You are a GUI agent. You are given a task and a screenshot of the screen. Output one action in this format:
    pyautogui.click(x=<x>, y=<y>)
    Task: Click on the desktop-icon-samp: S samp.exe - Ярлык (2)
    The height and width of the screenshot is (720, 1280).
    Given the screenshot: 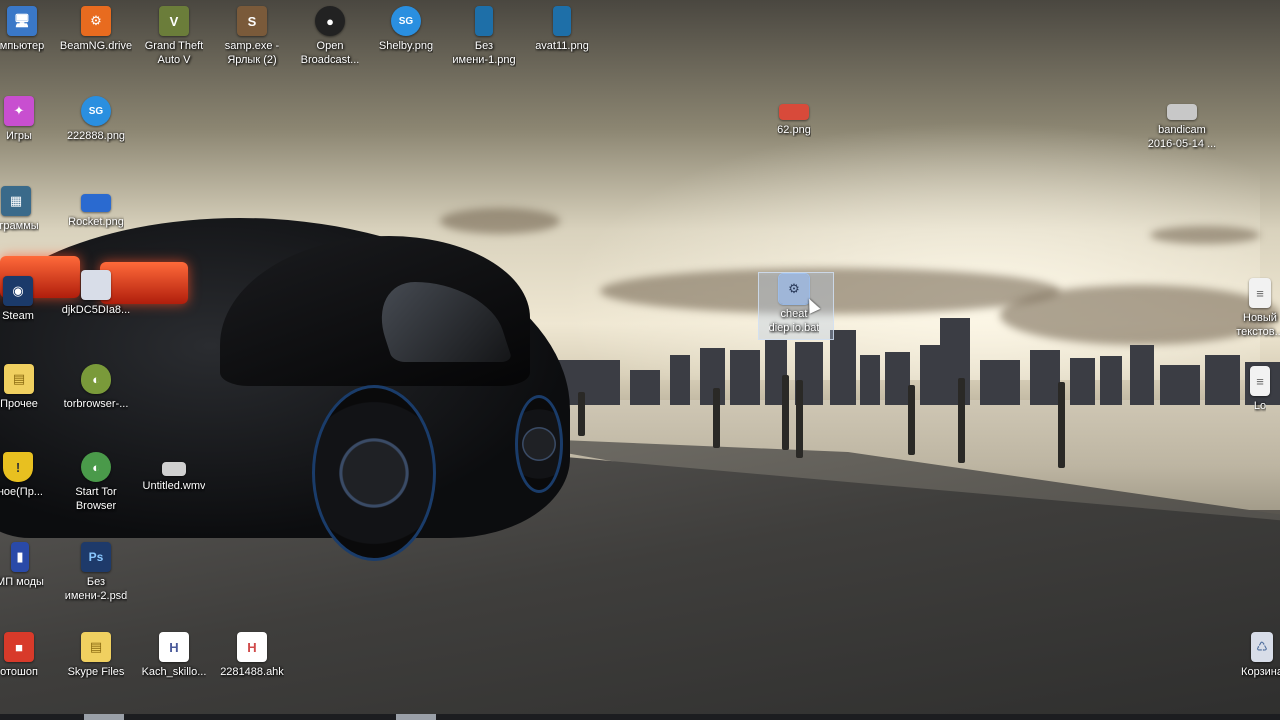 What is the action you would take?
    pyautogui.click(x=252, y=36)
    